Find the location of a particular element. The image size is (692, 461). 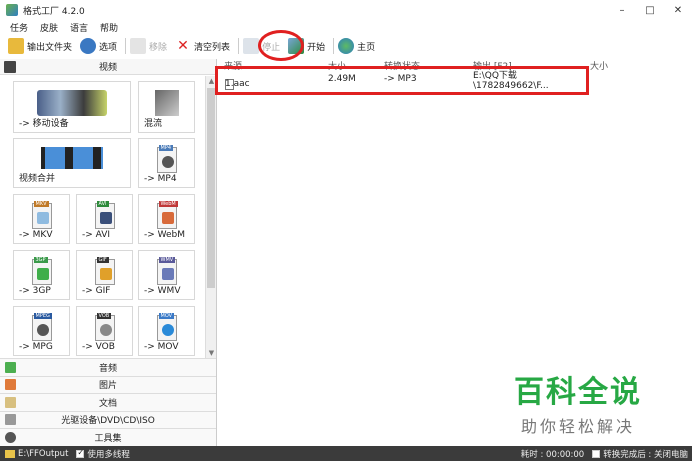

3gp-glyph-icon is located at coordinates (42, 274).